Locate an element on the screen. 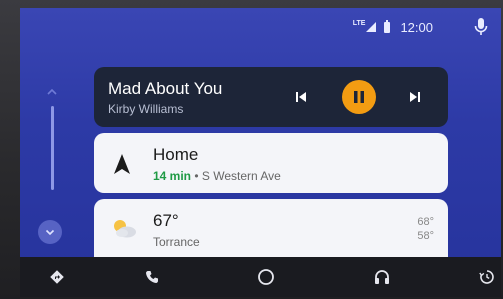 The height and width of the screenshot is (299, 503). media-card: Mad About You Kirby Williams is located at coordinates (271, 97).